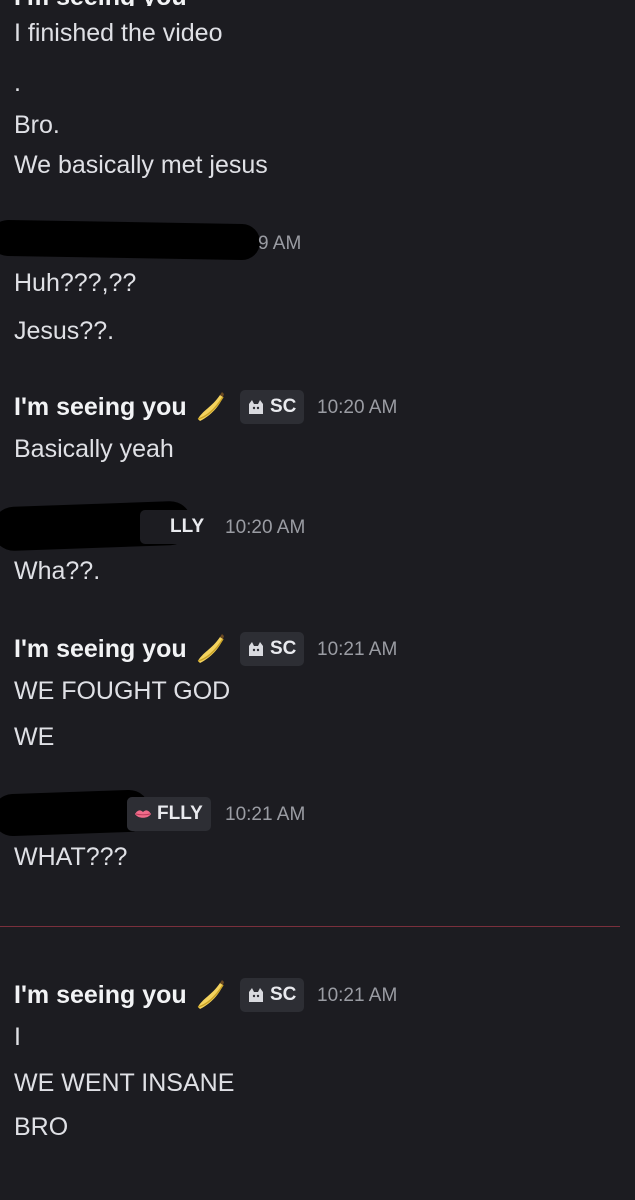 Image resolution: width=635 pixels, height=1200 pixels. What do you see at coordinates (124, 1083) in the screenshot?
I see `message-text: WE WENT INSANE` at bounding box center [124, 1083].